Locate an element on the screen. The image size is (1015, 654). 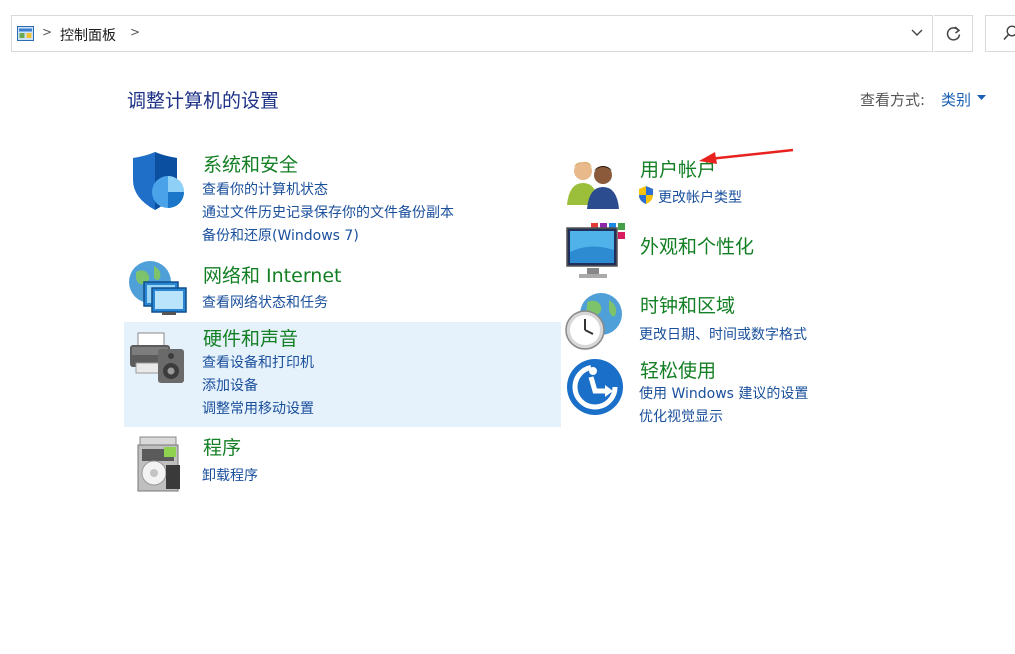
control-panel-icon is located at coordinates (25, 33).